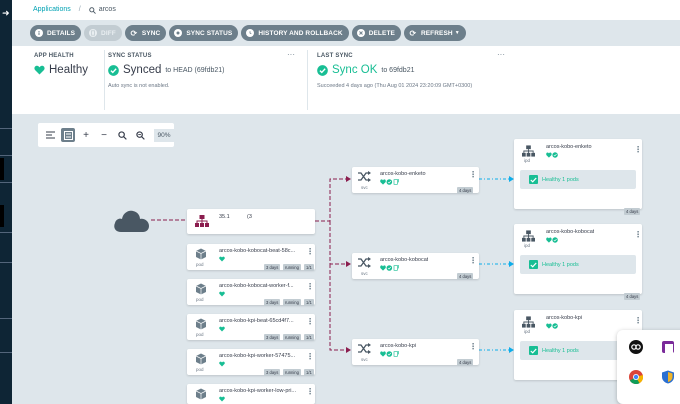  I want to click on security-shield-icon, so click(668, 377).